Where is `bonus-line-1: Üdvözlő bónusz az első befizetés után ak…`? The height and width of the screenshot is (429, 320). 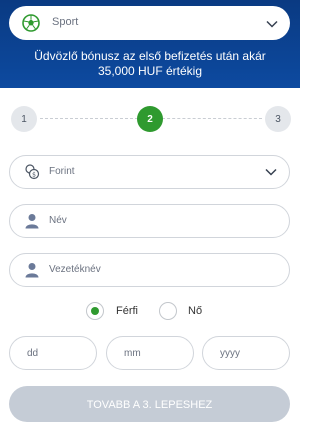
bonus-line-1: Üdvözlő bónusz az első befizetés után ak… is located at coordinates (150, 56).